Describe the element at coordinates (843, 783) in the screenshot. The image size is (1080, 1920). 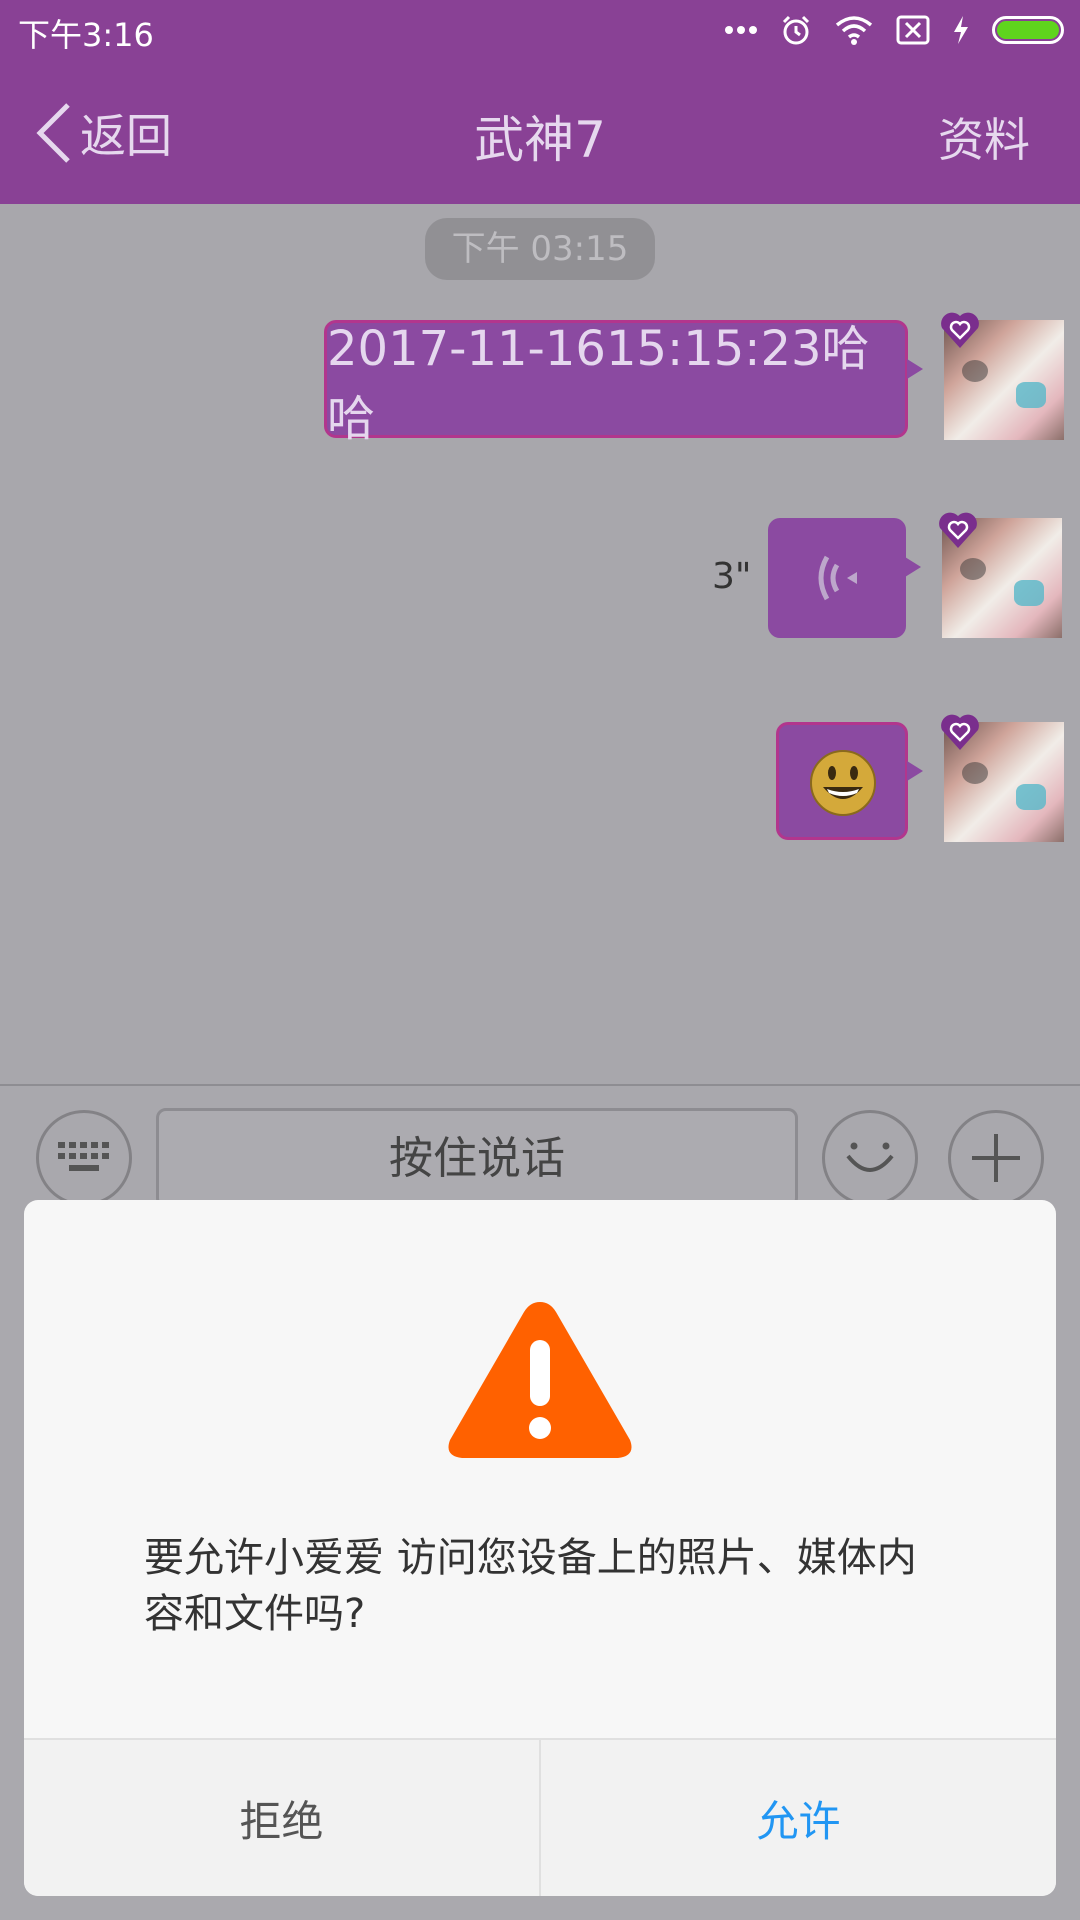
I see `smiley-emoji-icon` at that location.